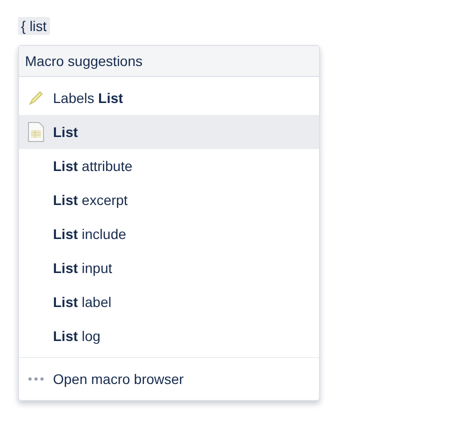 The height and width of the screenshot is (427, 463). What do you see at coordinates (169, 336) in the screenshot?
I see `suggestion-item: List log` at bounding box center [169, 336].